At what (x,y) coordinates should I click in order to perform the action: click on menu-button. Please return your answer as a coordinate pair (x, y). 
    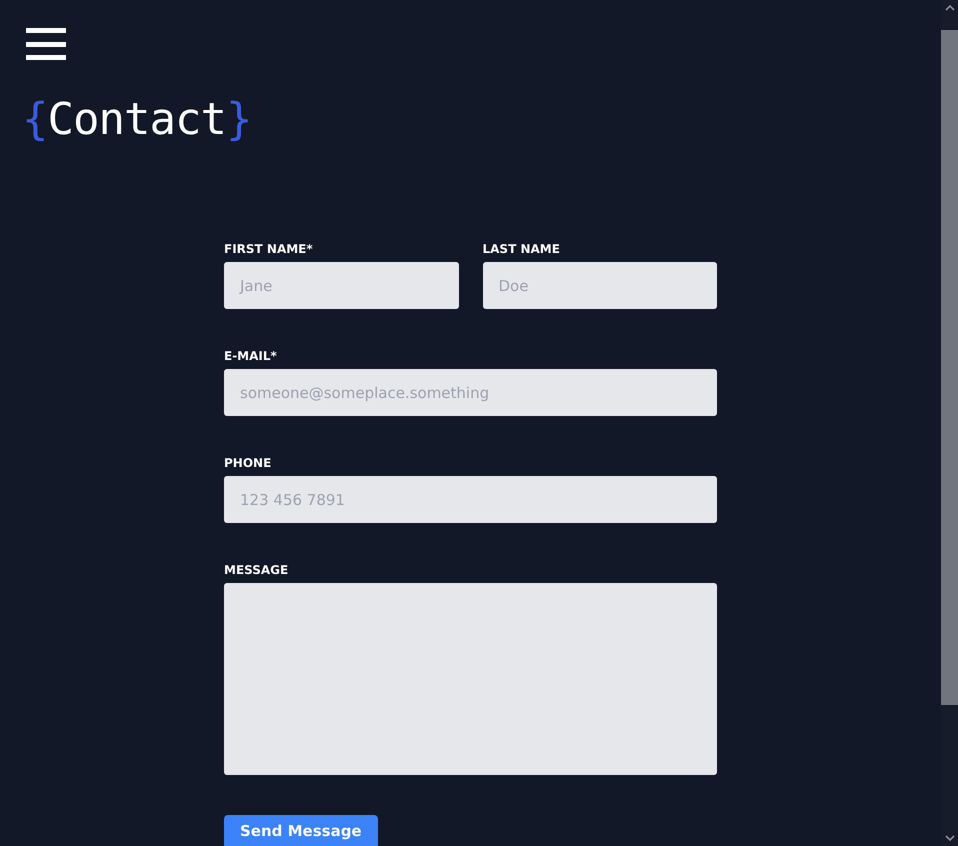
    Looking at the image, I should click on (46, 44).